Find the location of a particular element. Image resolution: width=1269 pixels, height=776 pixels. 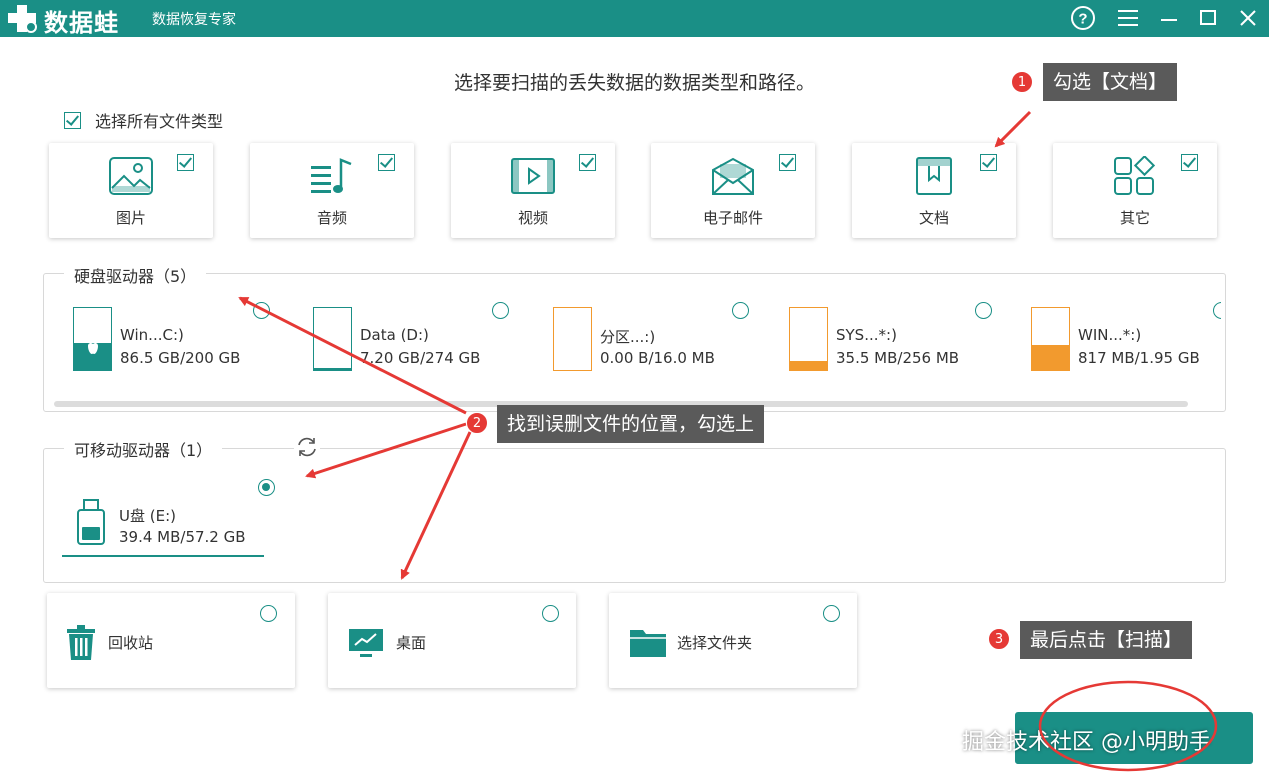

location-card-desktop: 桌面 is located at coordinates (452, 640).